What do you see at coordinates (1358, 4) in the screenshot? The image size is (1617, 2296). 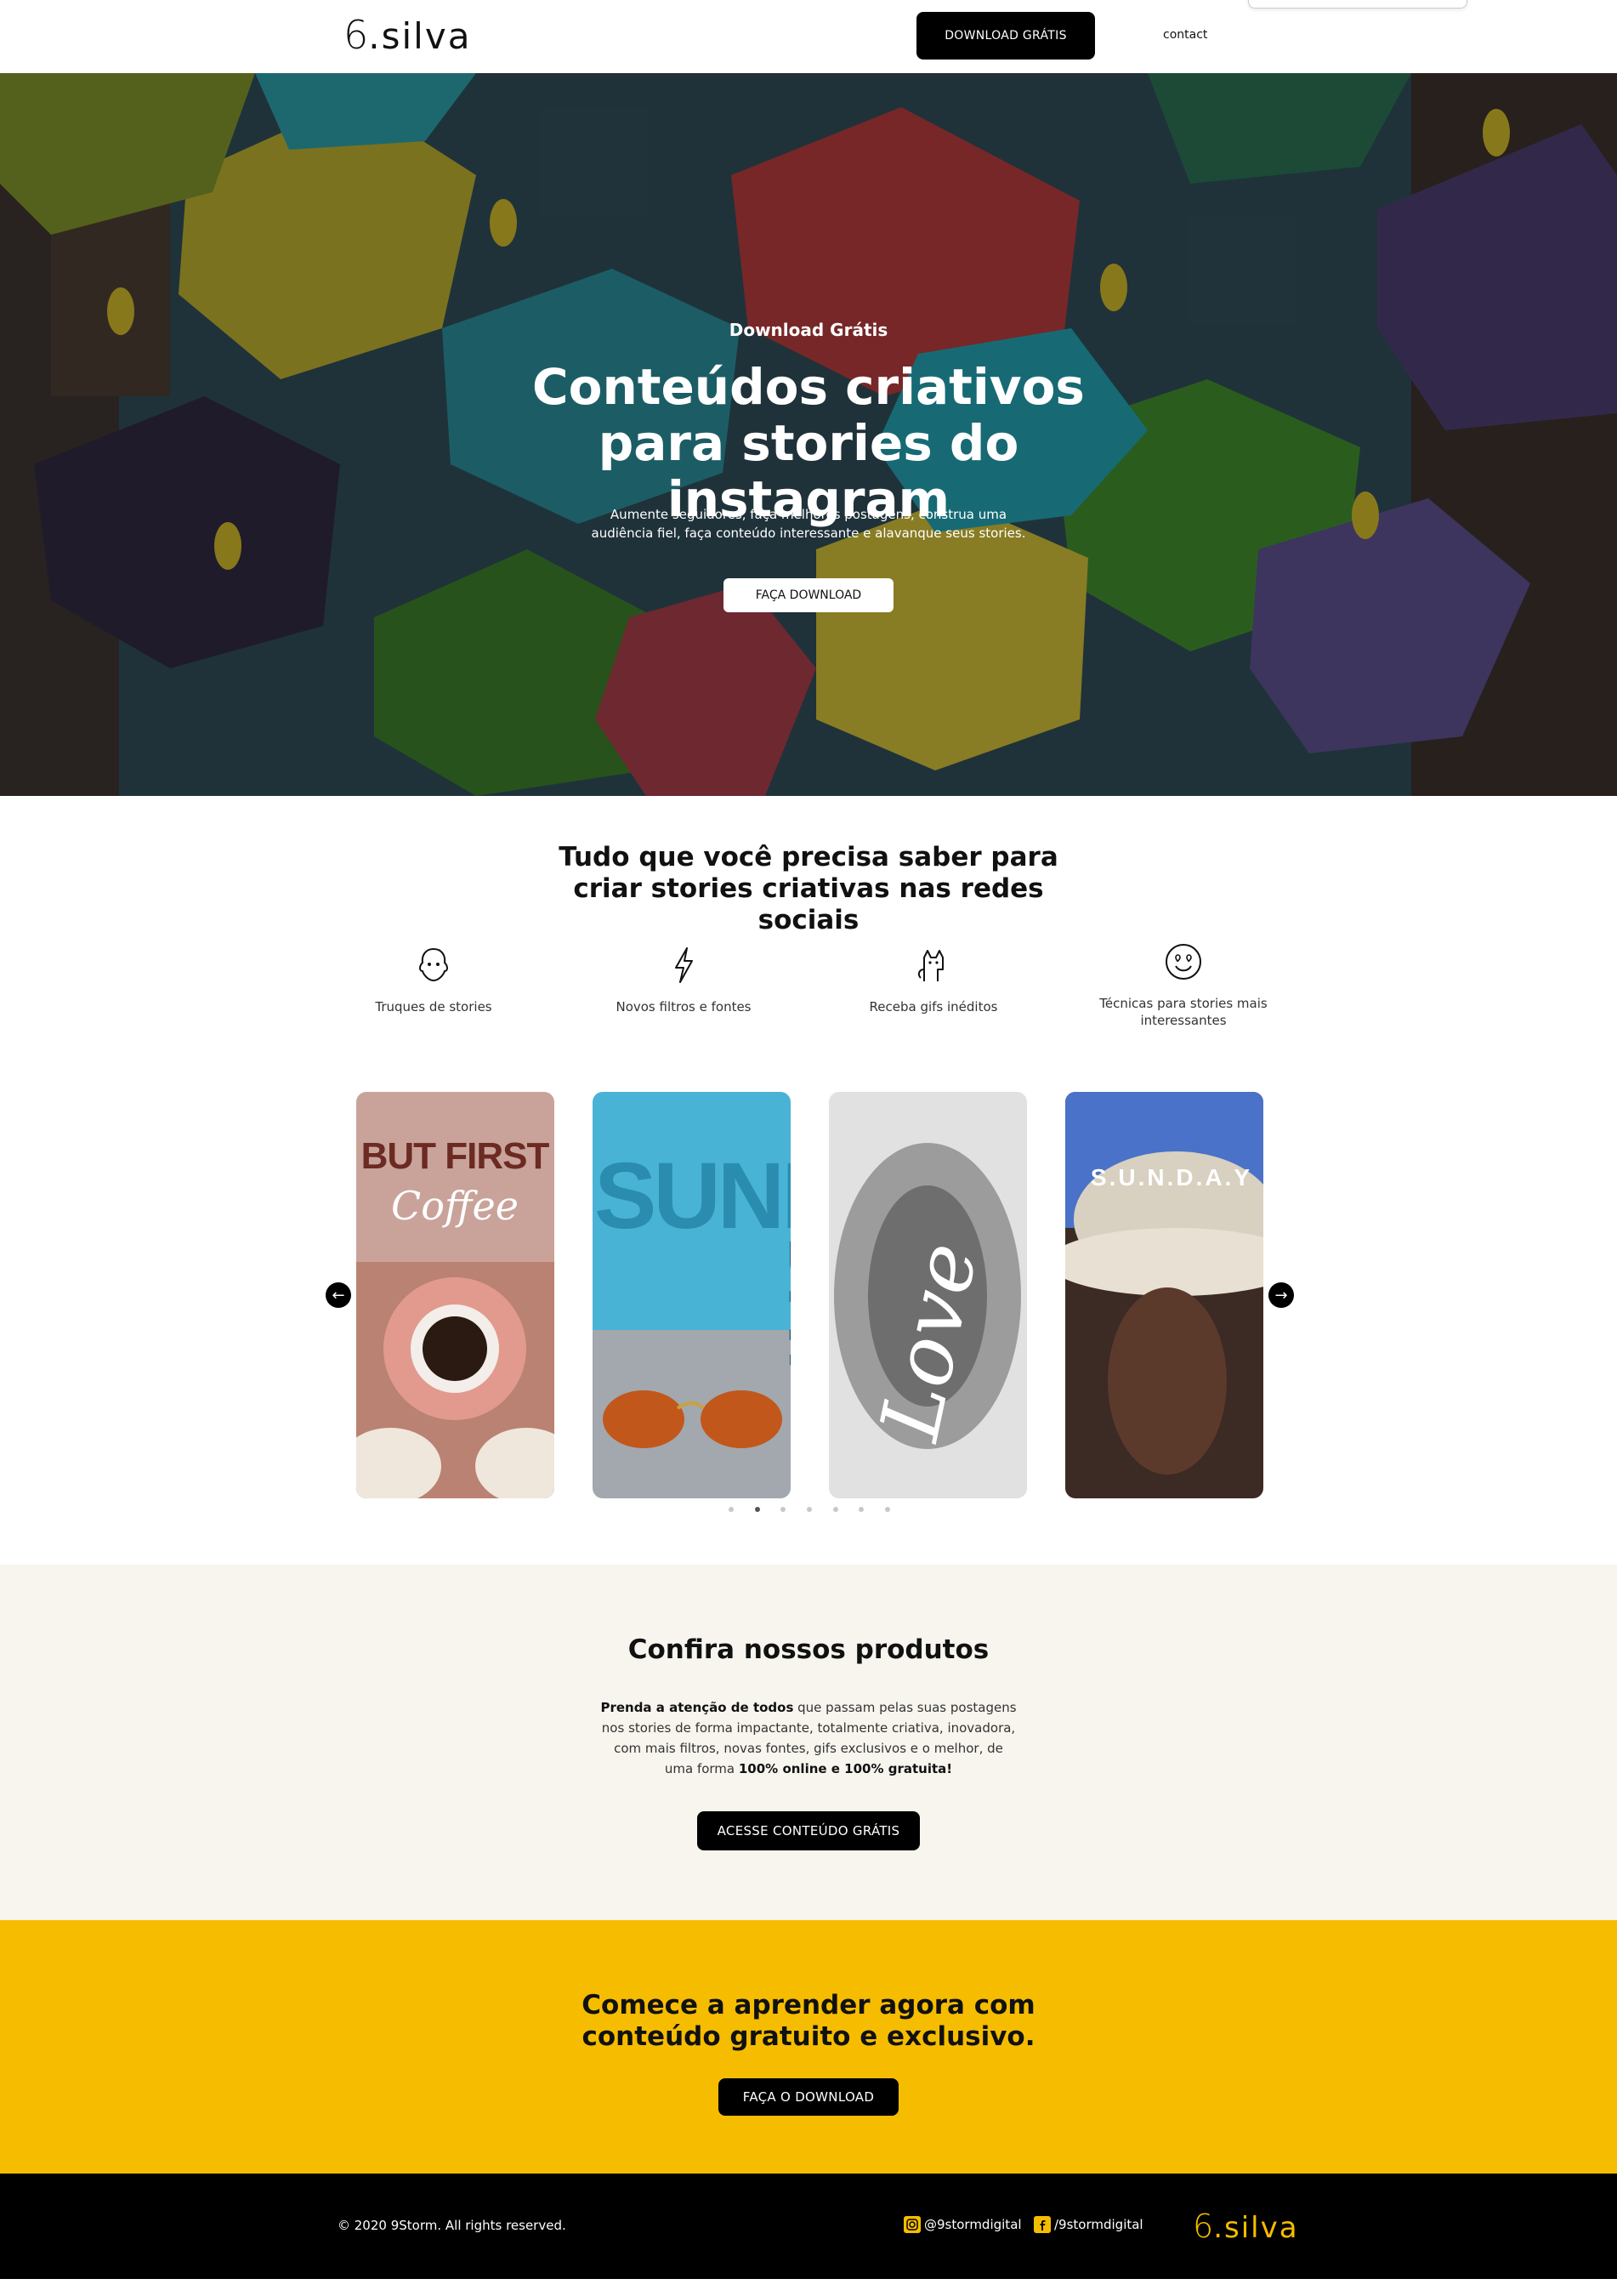 I see `header-dropdown-box` at bounding box center [1358, 4].